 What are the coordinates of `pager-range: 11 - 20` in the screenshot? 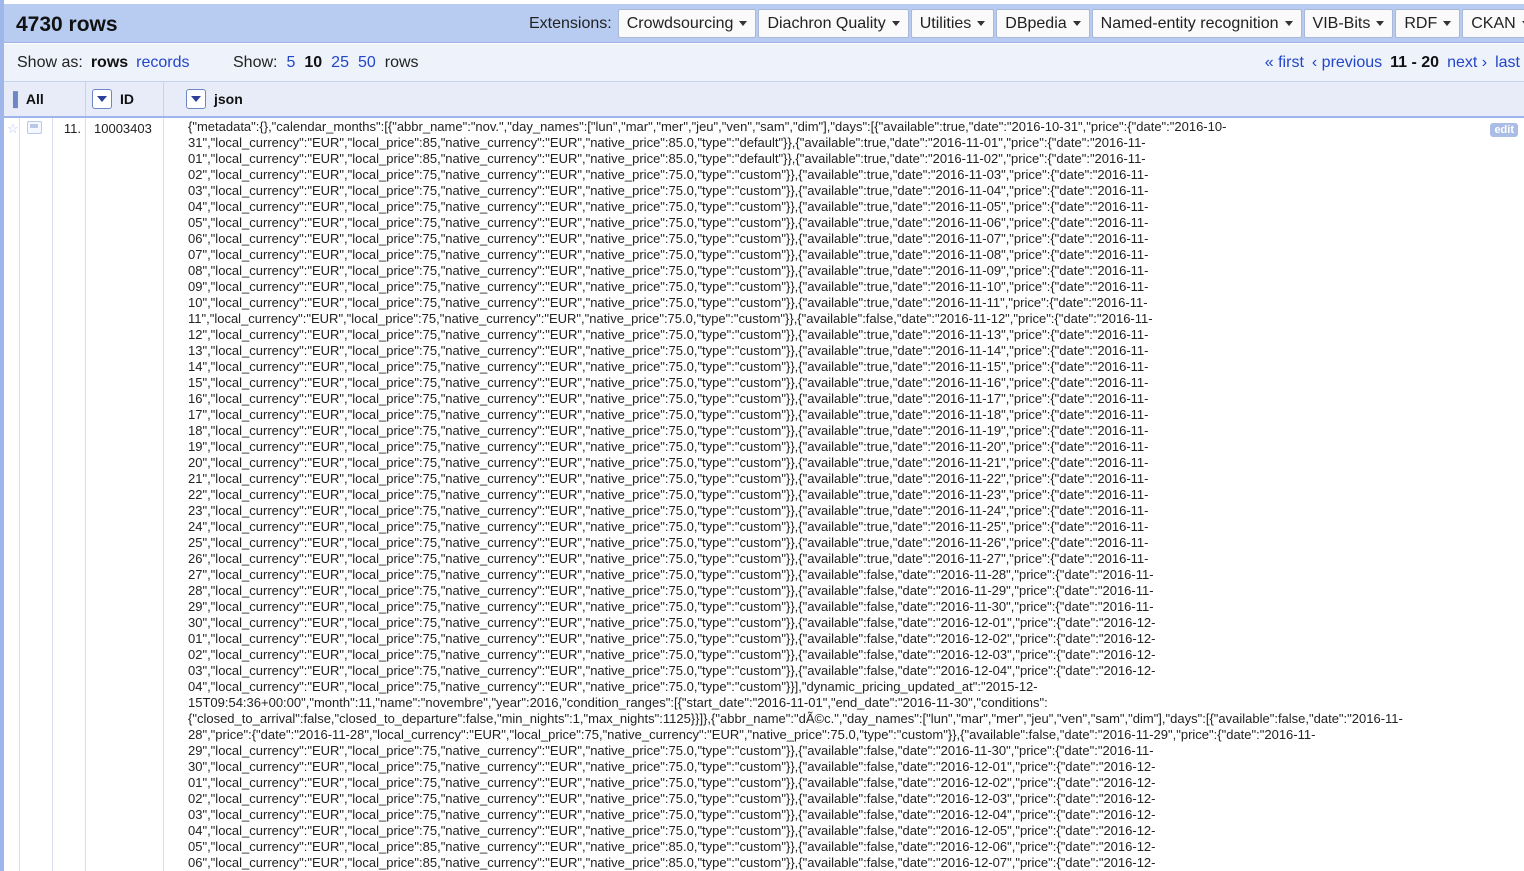 It's located at (1415, 62).